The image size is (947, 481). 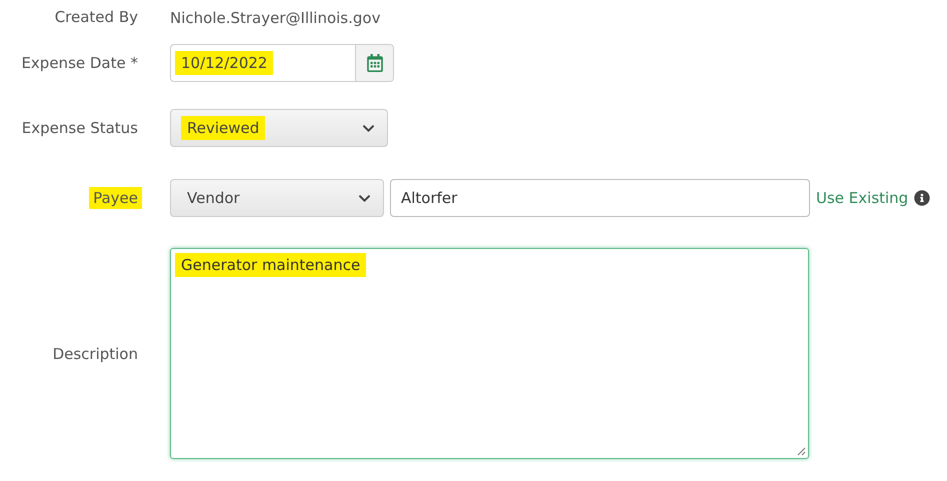 What do you see at coordinates (79, 63) in the screenshot?
I see `field-label: Expense Date *` at bounding box center [79, 63].